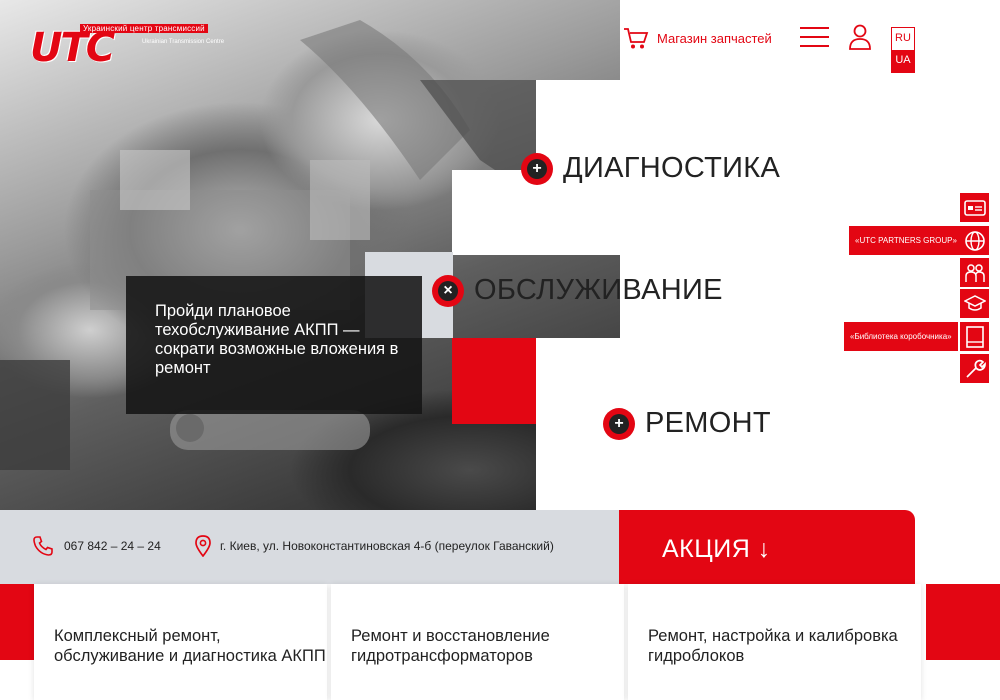 This screenshot has height=700, width=1000. I want to click on people-icon, so click(974, 272).